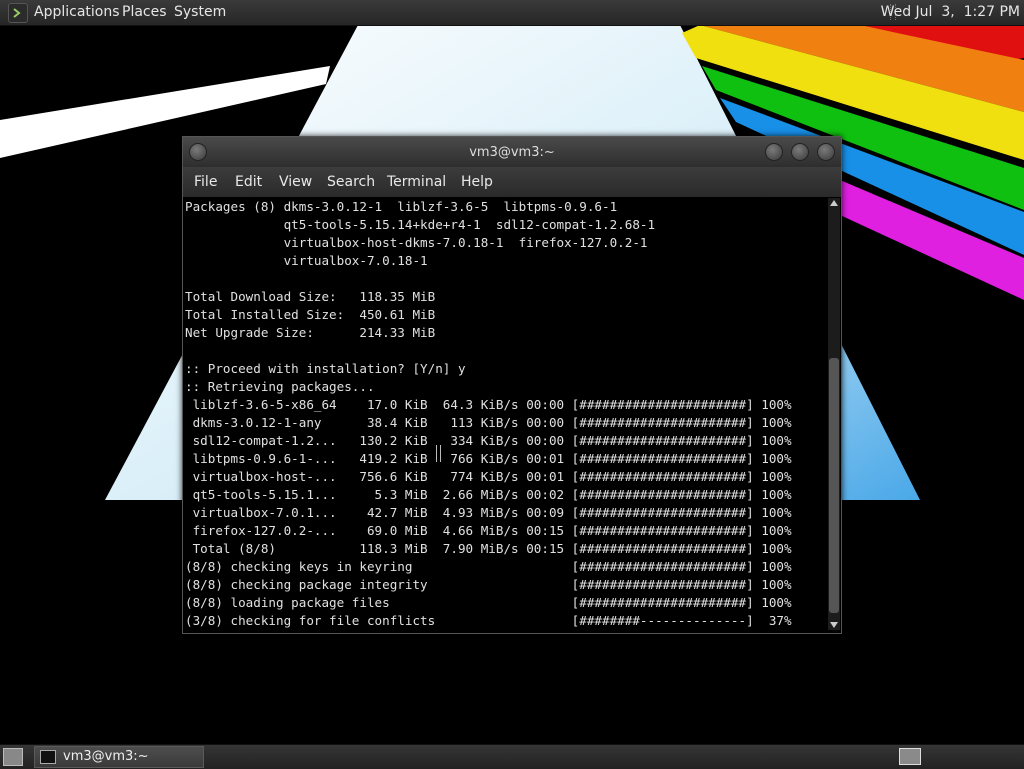 The width and height of the screenshot is (1024, 769). What do you see at coordinates (77, 12) in the screenshot?
I see `applications-menu: Applications` at bounding box center [77, 12].